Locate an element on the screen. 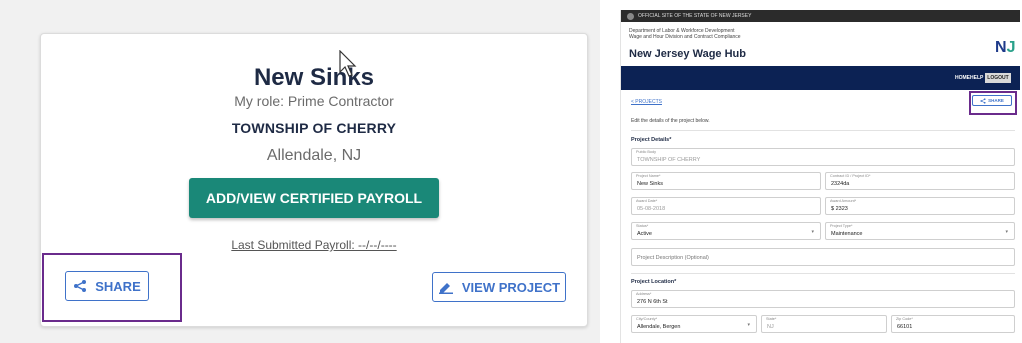 The image size is (1022, 343). official-site-text: OFFICIAL SITE OF THE STATE OF NEW JERSEY is located at coordinates (695, 16).